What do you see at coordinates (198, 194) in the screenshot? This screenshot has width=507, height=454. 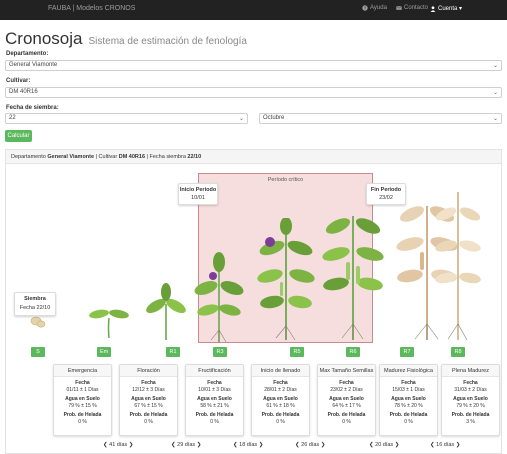 I see `inicio-periodo-tooltip: Inicio Periodo 10/01` at bounding box center [198, 194].